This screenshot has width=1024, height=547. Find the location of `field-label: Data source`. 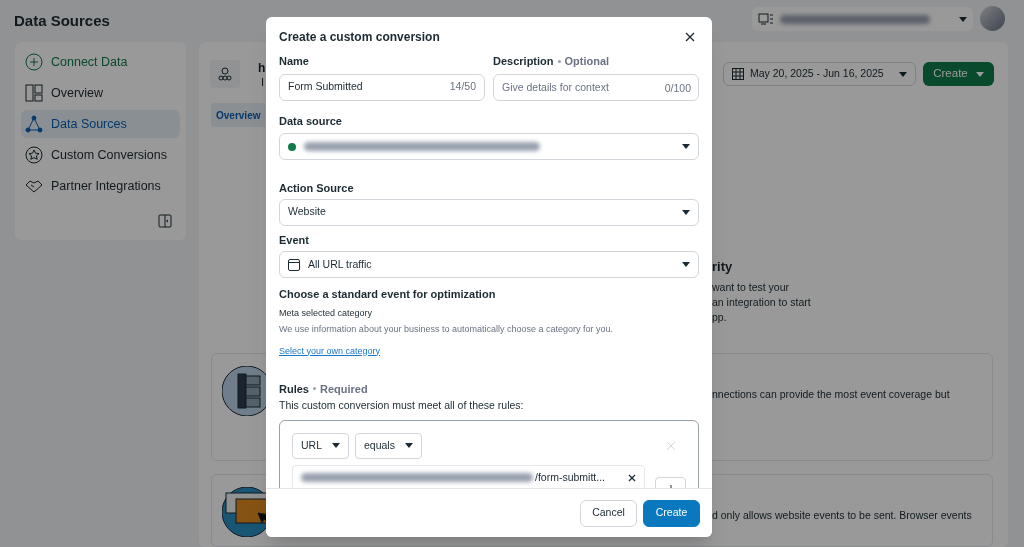

field-label: Data source is located at coordinates (310, 121).